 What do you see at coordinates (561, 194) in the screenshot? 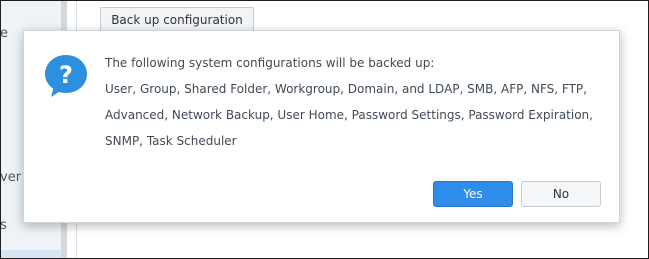
I see `no-button: No` at bounding box center [561, 194].